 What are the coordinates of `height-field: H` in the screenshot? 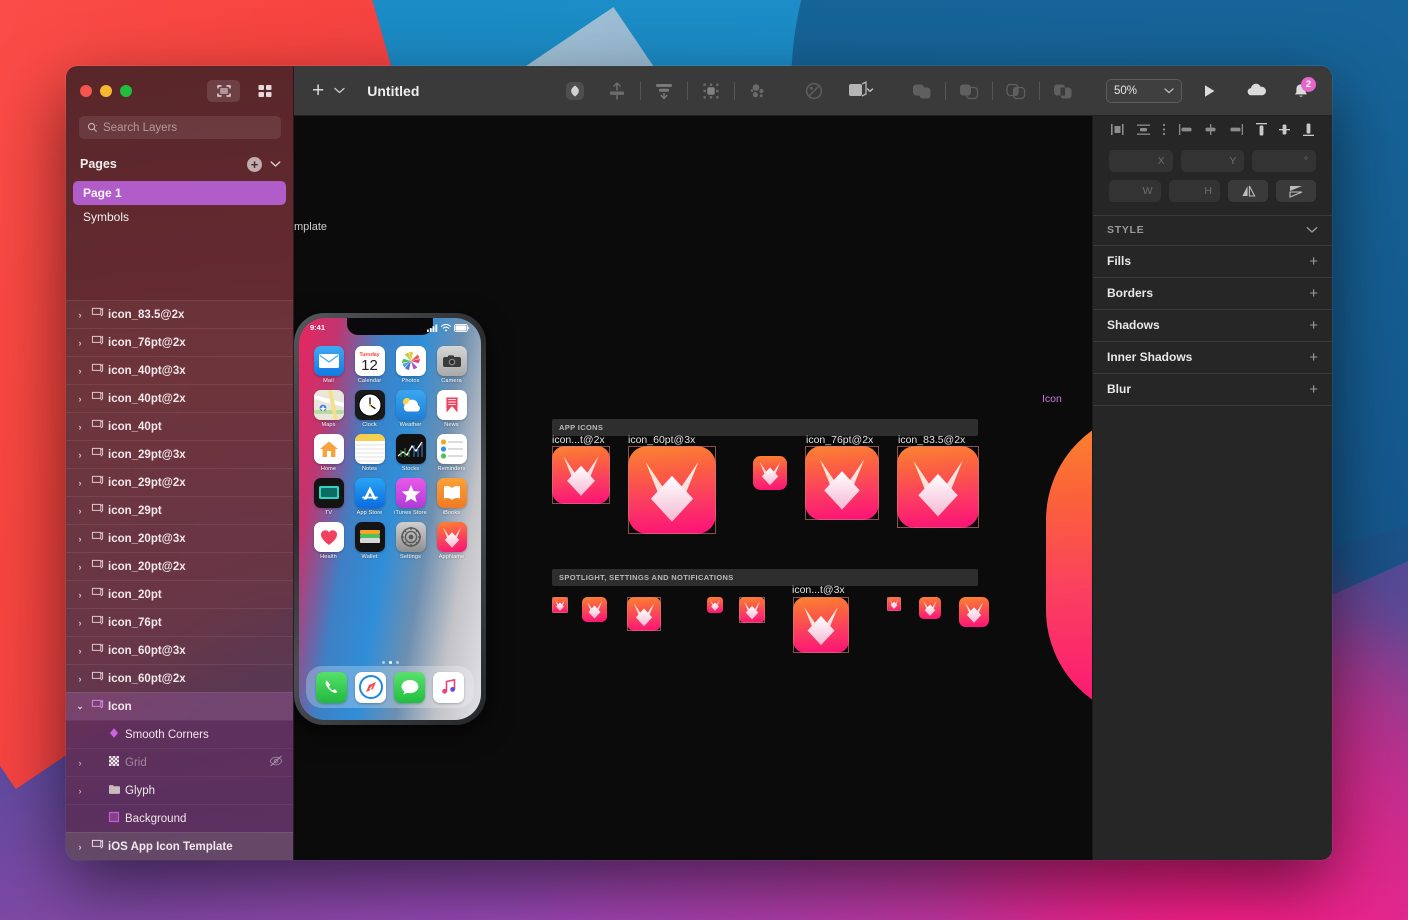 It's located at (1194, 191).